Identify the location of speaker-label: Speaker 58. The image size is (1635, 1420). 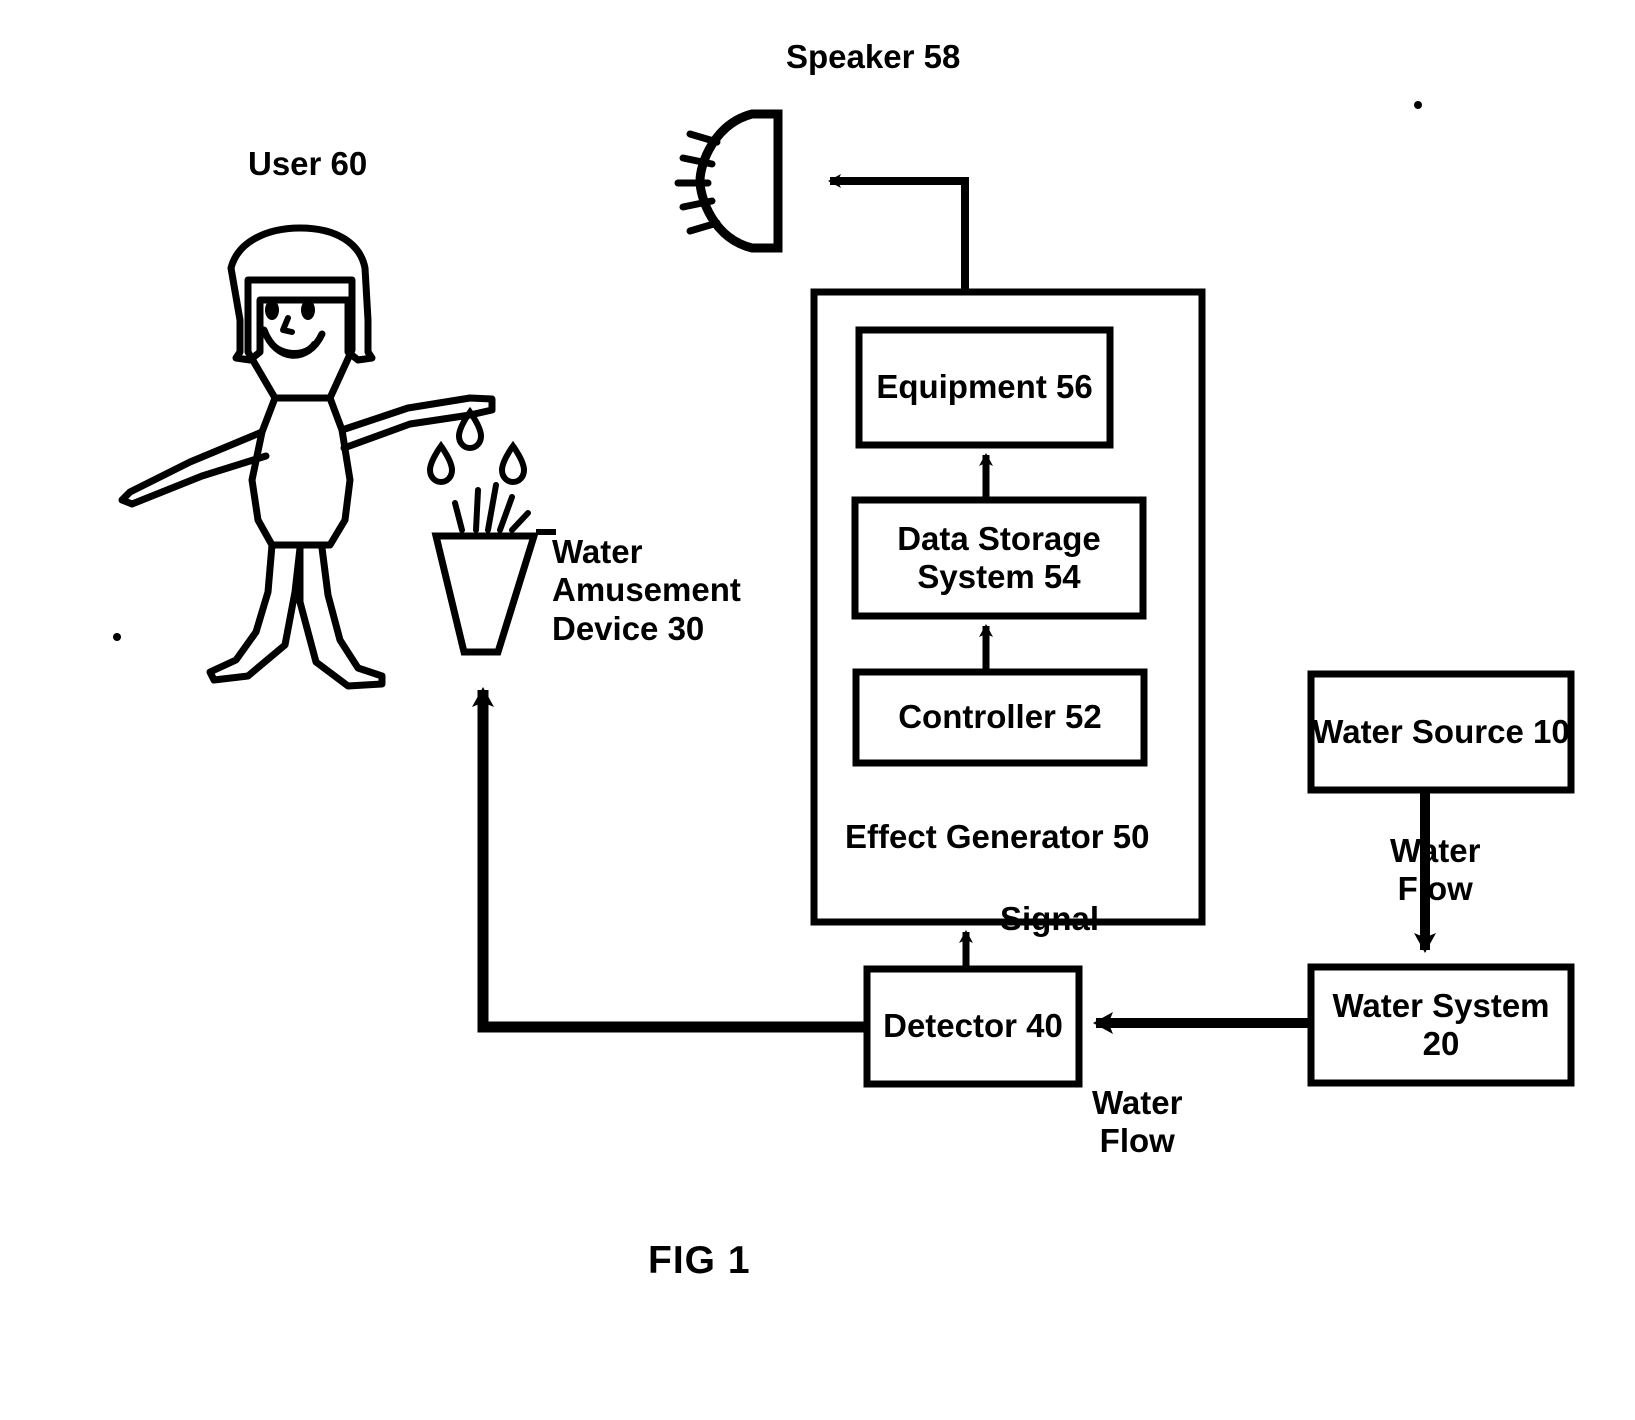
(873, 56).